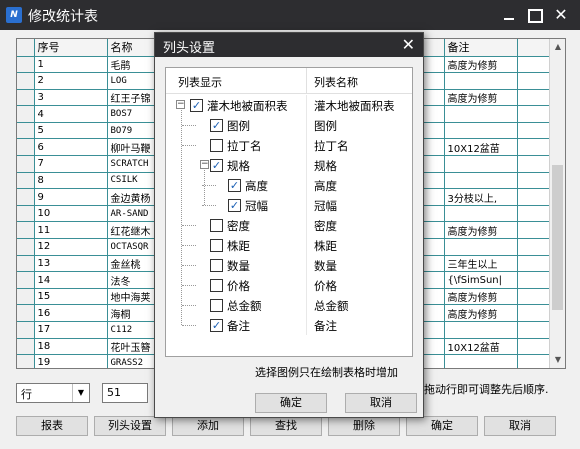 The image size is (580, 449). Describe the element at coordinates (256, 206) in the screenshot. I see `tree-item-label: 冠幅` at that location.